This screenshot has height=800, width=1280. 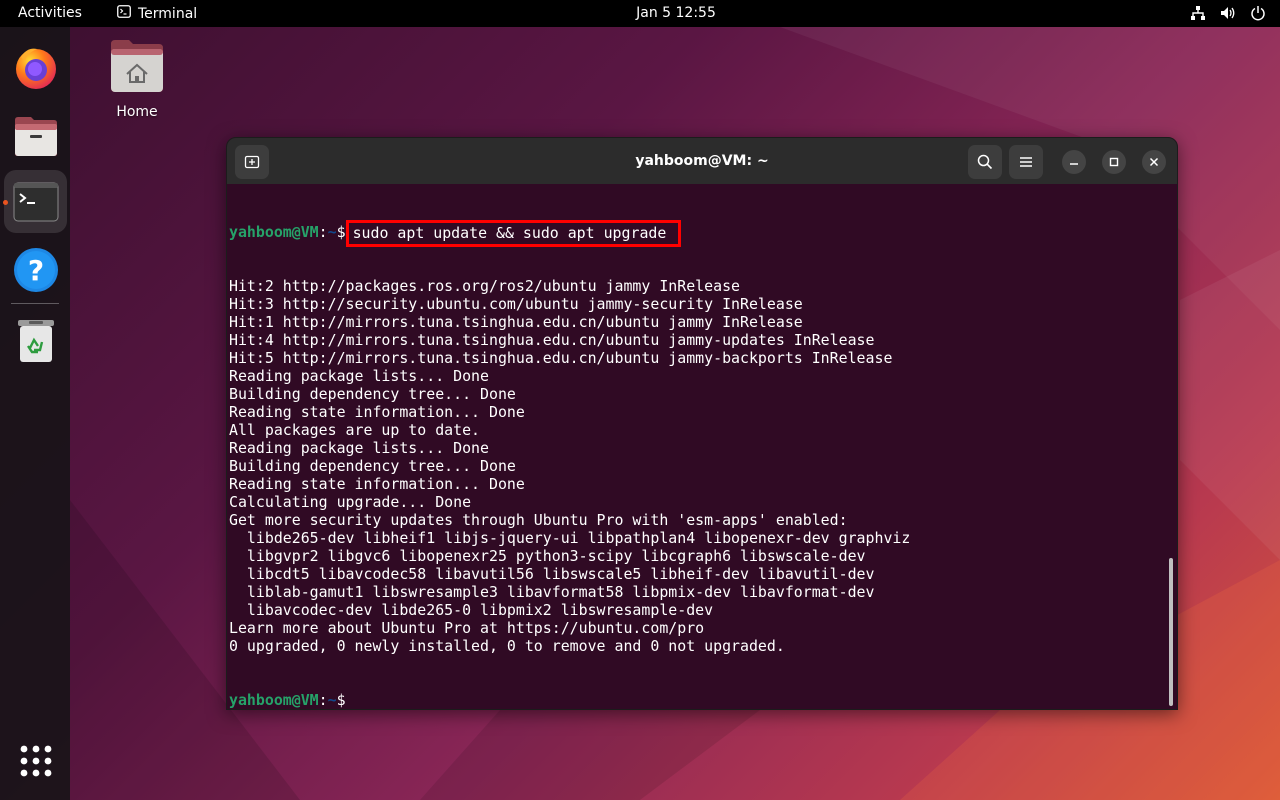 I want to click on scrollbar, so click(x=1171, y=632).